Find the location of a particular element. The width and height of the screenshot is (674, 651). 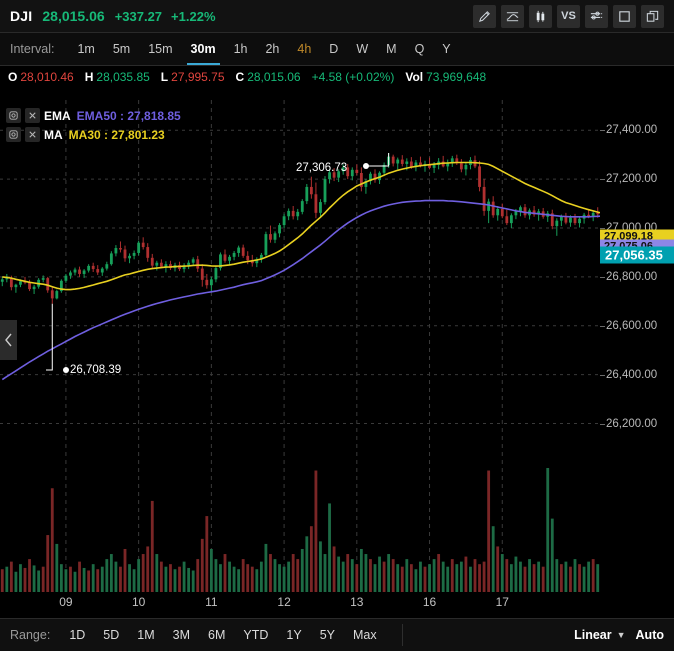

ma-value: MA30 : 27,801.23 is located at coordinates (116, 134).